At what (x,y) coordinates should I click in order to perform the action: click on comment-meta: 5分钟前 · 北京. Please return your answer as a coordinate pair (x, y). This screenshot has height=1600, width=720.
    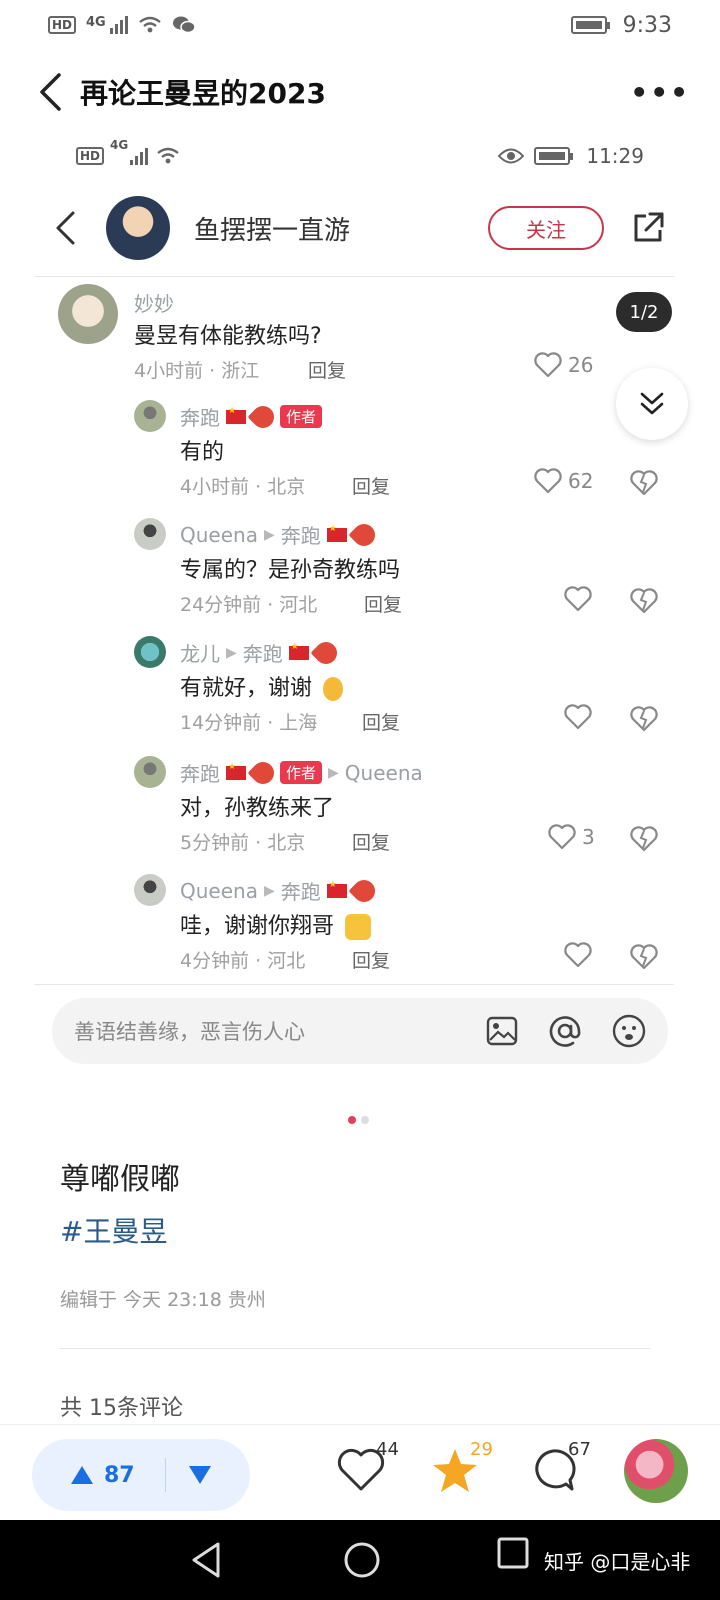
    Looking at the image, I should click on (243, 843).